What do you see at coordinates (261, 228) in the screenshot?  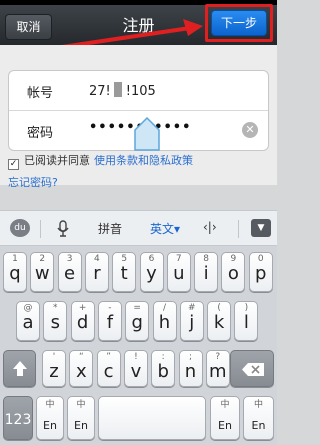 I see `keyboard-hide-icon: ▼` at bounding box center [261, 228].